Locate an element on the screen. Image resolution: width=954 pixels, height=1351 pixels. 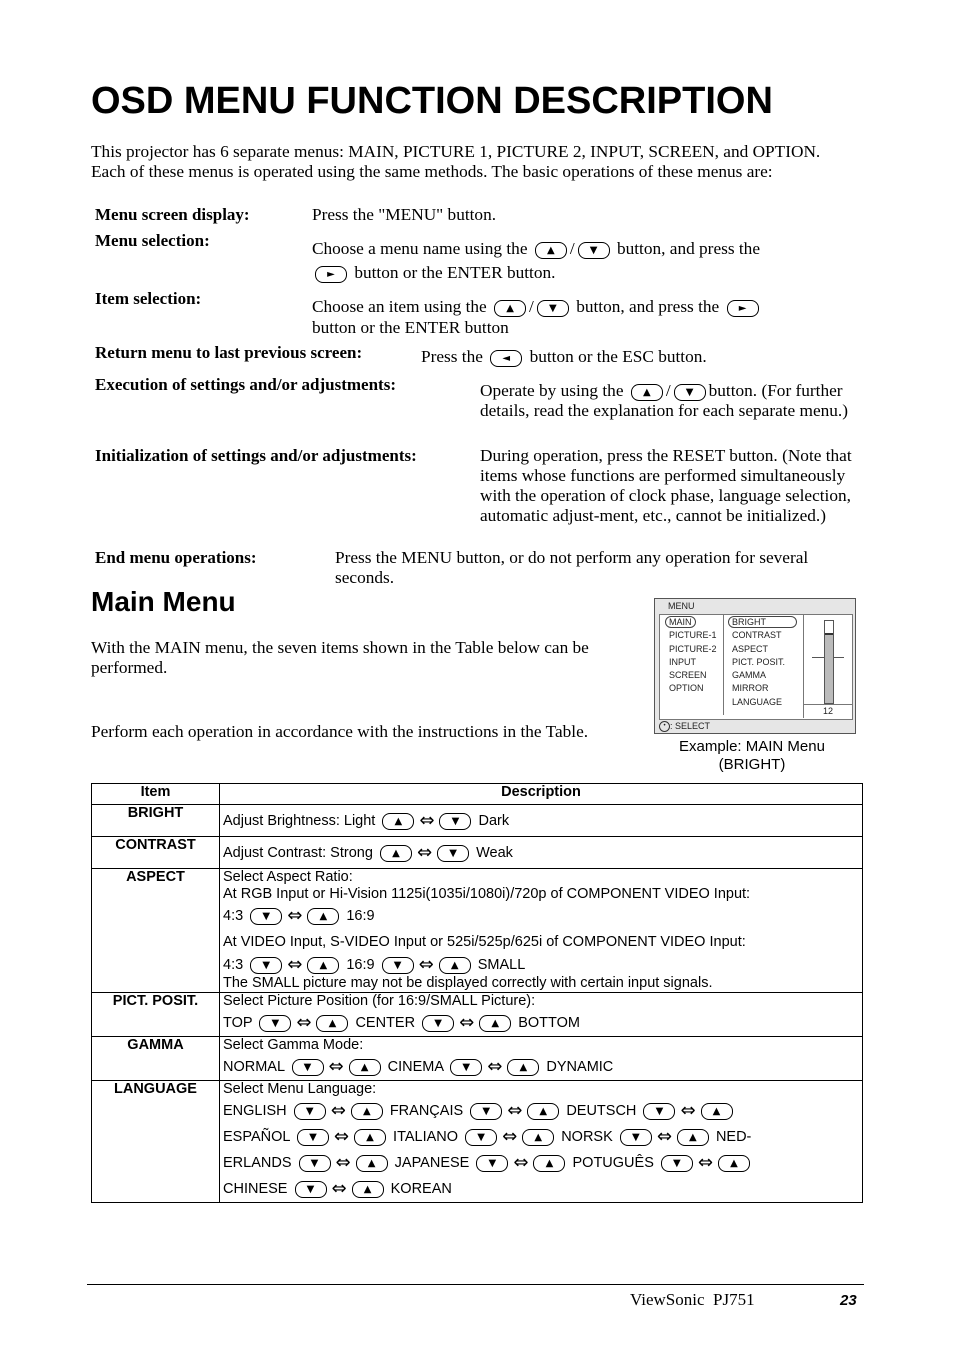
footer-divider is located at coordinates (475, 1284).